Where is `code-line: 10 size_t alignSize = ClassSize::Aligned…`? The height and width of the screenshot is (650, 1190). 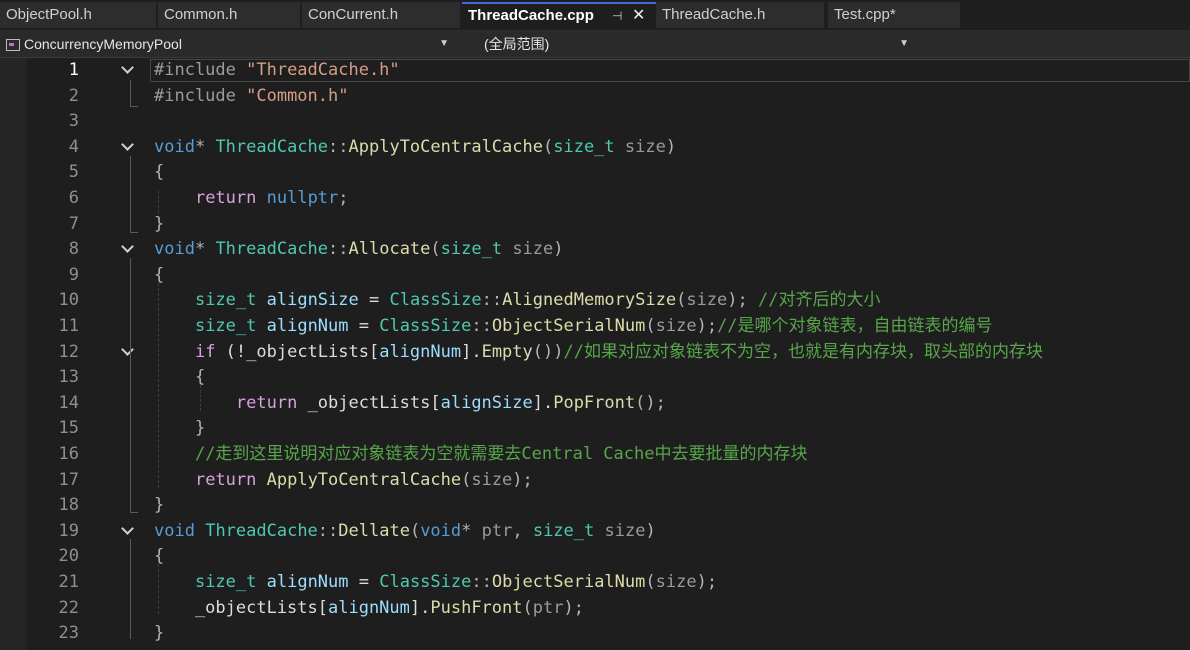 code-line: 10 size_t alignSize = ClassSize::Aligned… is located at coordinates (595, 301).